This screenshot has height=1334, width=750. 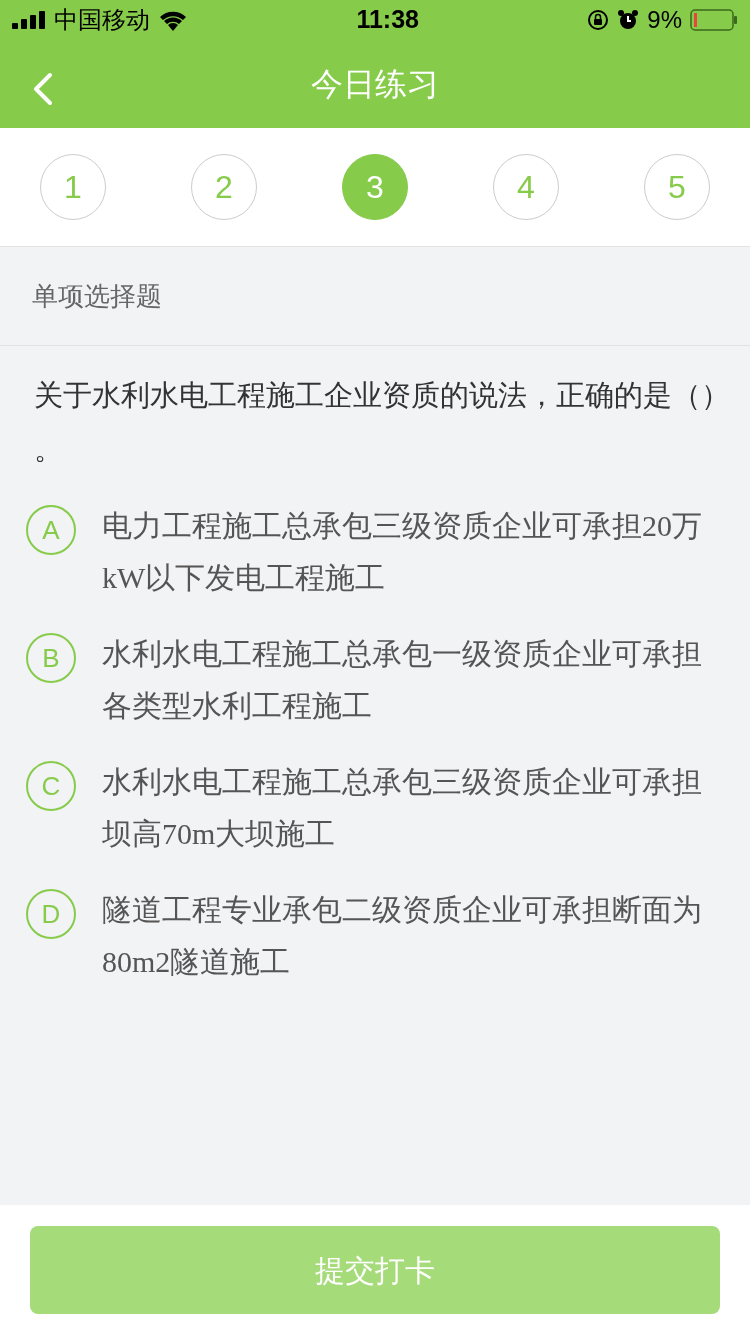 I want to click on question-number-tab: 1, so click(x=73, y=187).